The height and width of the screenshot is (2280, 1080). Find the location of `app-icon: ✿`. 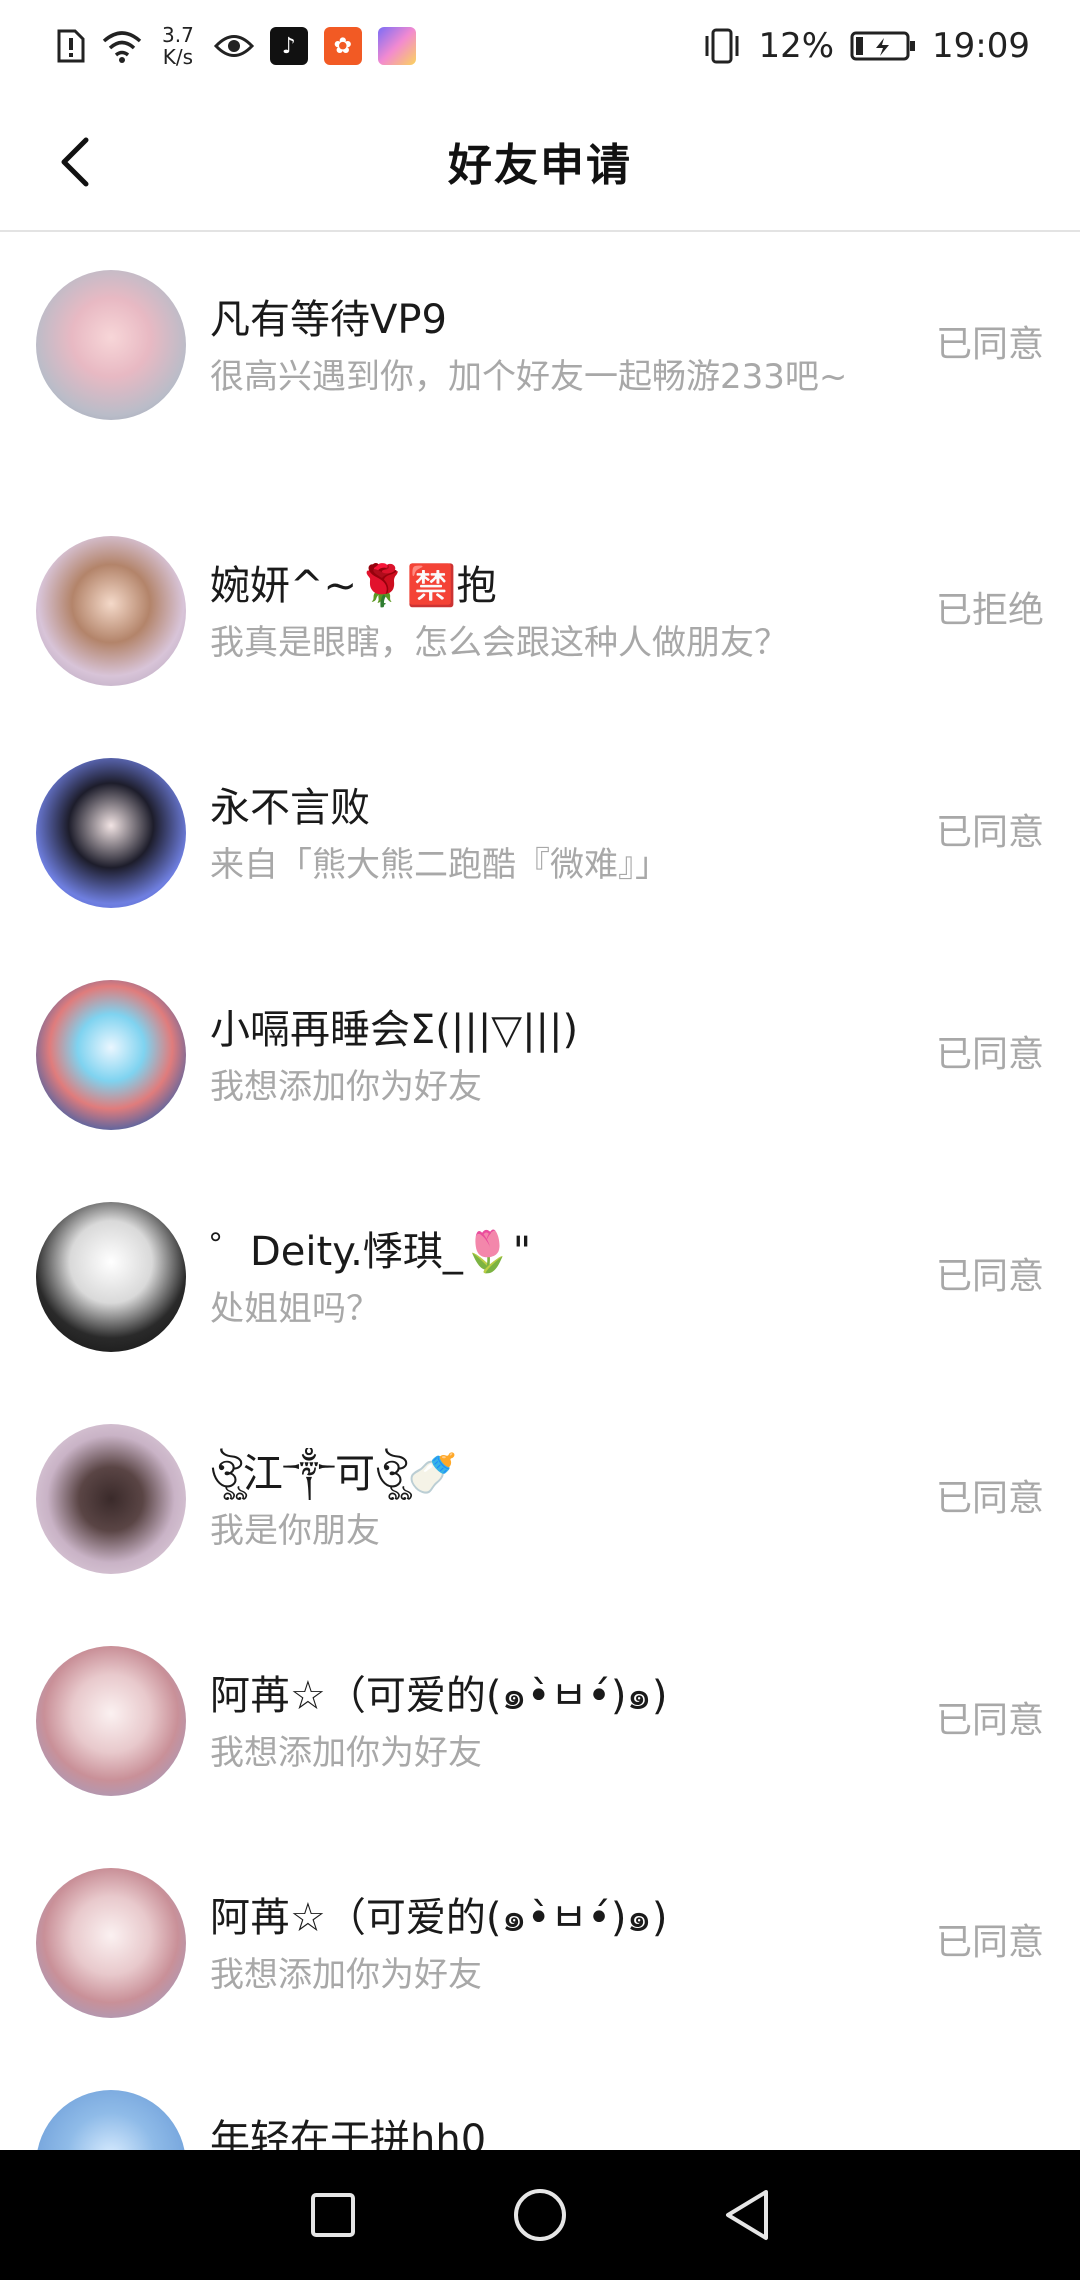

app-icon: ✿ is located at coordinates (342, 46).